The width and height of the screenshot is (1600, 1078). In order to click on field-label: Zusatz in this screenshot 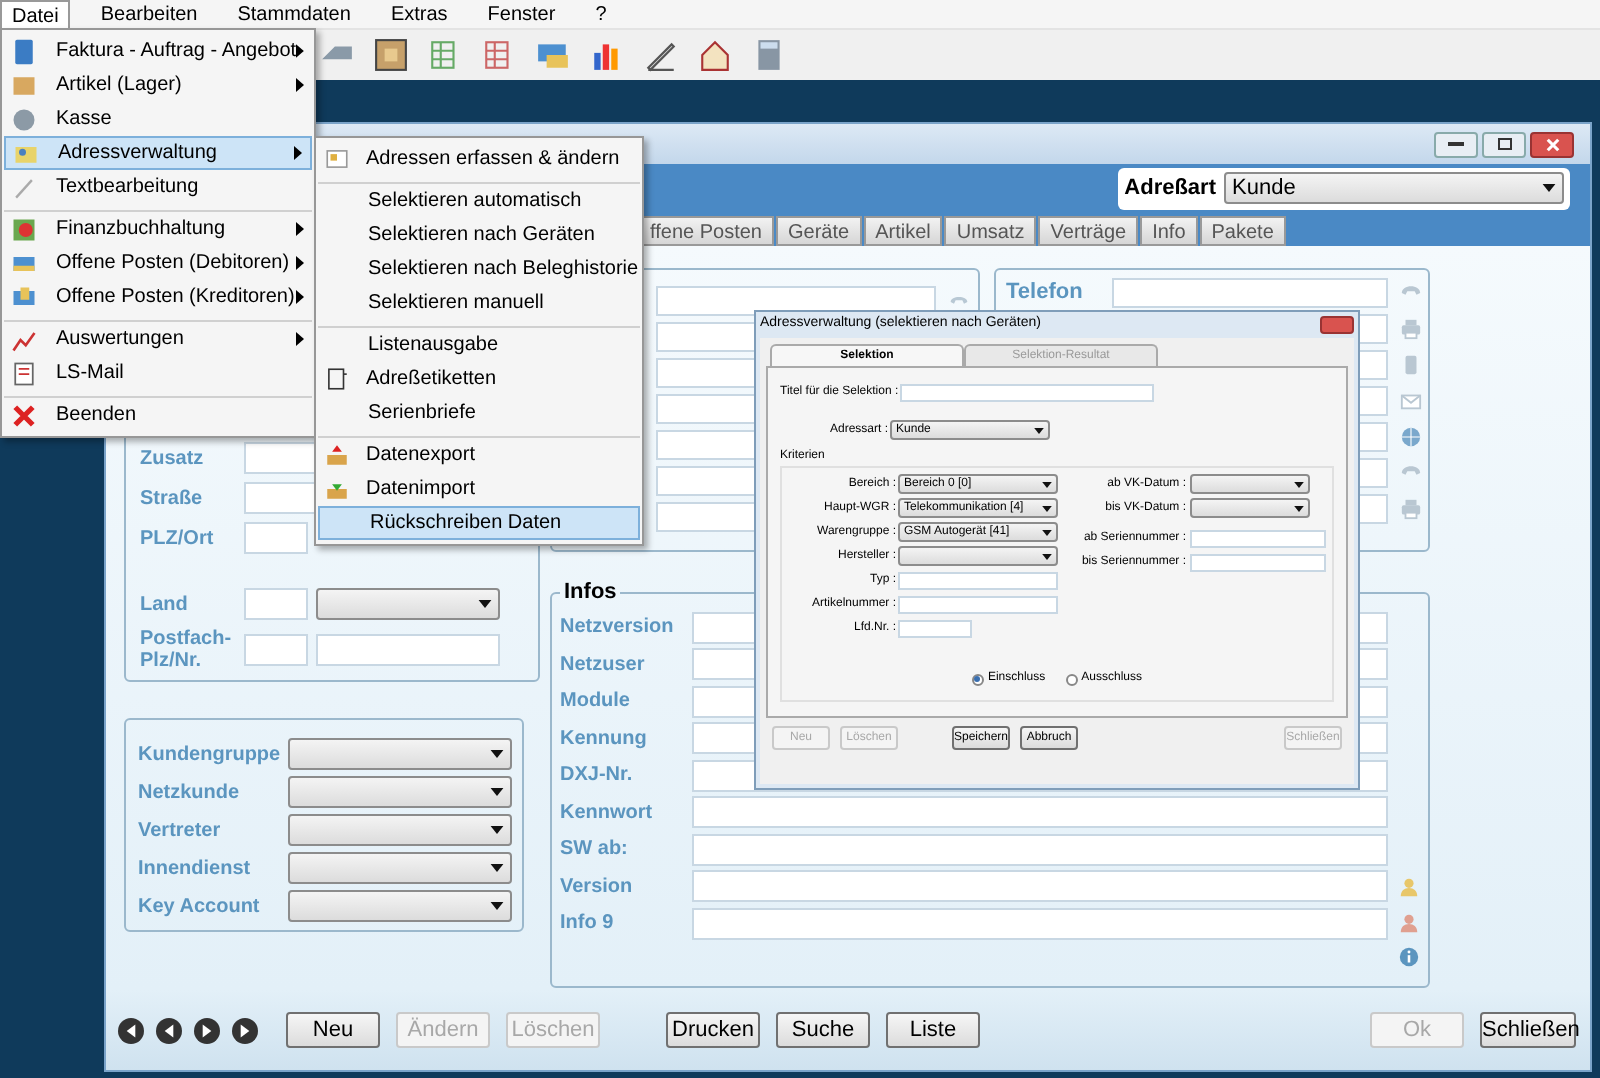, I will do `click(173, 458)`.